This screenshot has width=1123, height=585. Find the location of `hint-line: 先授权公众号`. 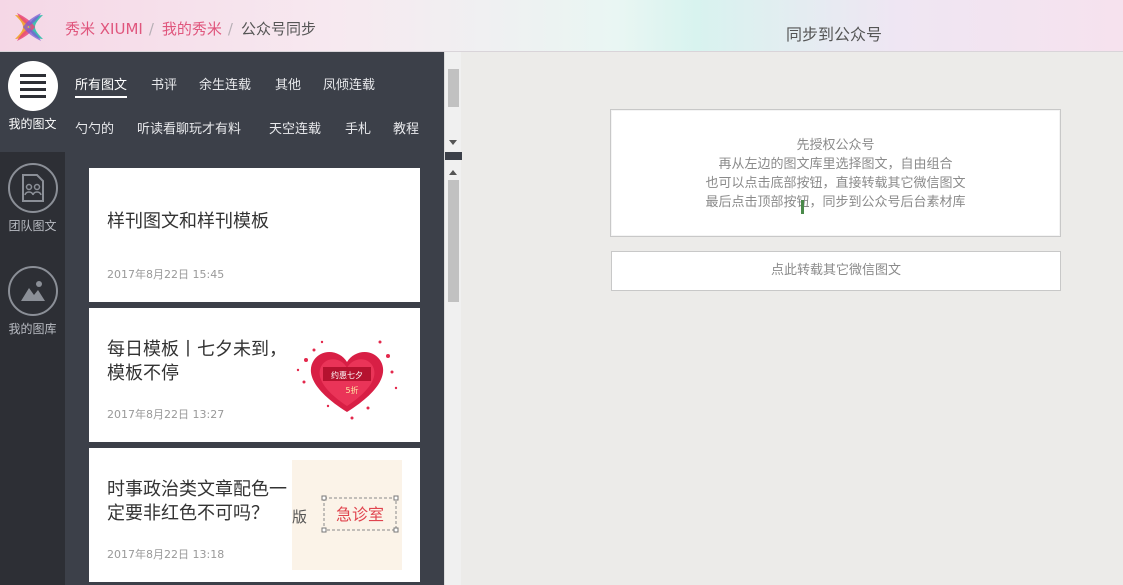

hint-line: 先授权公众号 is located at coordinates (835, 145).